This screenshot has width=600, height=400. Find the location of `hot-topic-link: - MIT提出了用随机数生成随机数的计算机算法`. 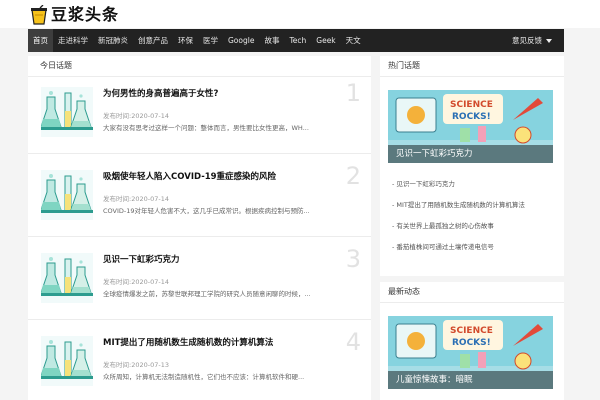

hot-topic-link: - MIT提出了用随机数生成随机数的计算机算法 is located at coordinates (474, 205).